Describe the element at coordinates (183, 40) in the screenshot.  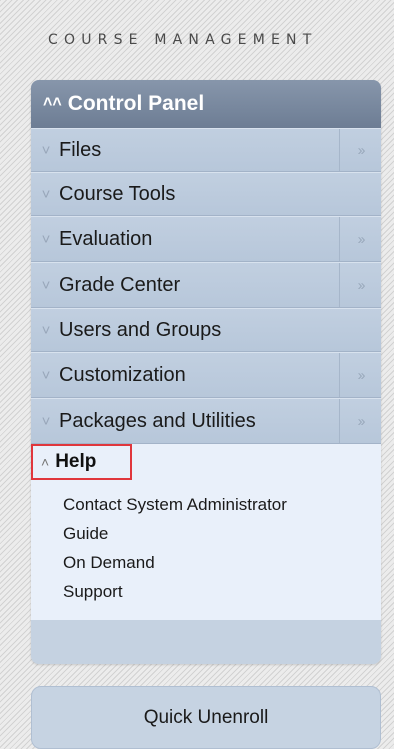
I see `course-management-heading: COURSE MANAGEMENT` at that location.